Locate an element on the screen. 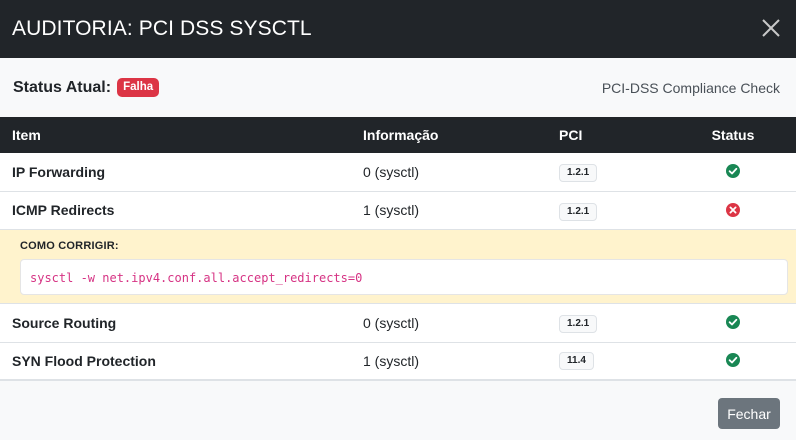 The width and height of the screenshot is (796, 440). header-item: Item is located at coordinates (26, 135).